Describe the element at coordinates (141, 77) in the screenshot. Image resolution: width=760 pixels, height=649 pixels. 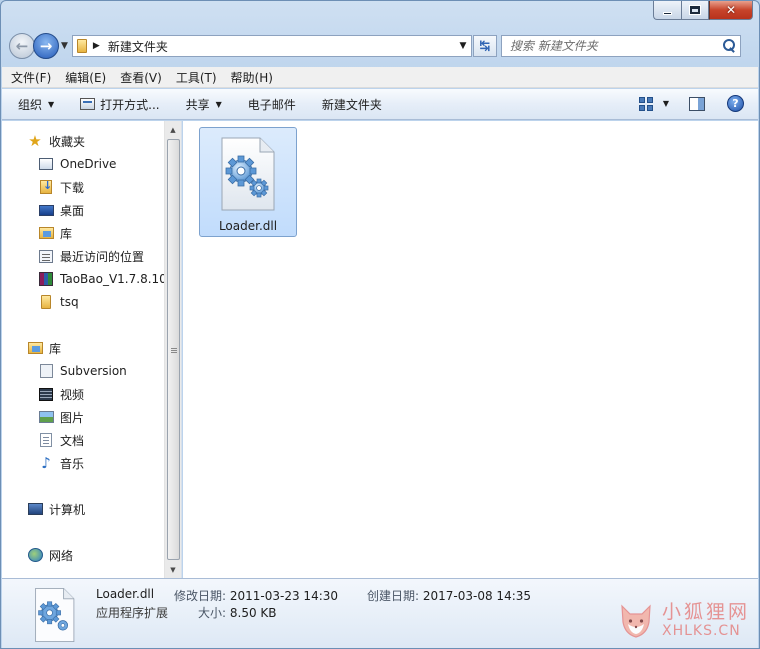
I see `menu-view: 查看(V)` at that location.